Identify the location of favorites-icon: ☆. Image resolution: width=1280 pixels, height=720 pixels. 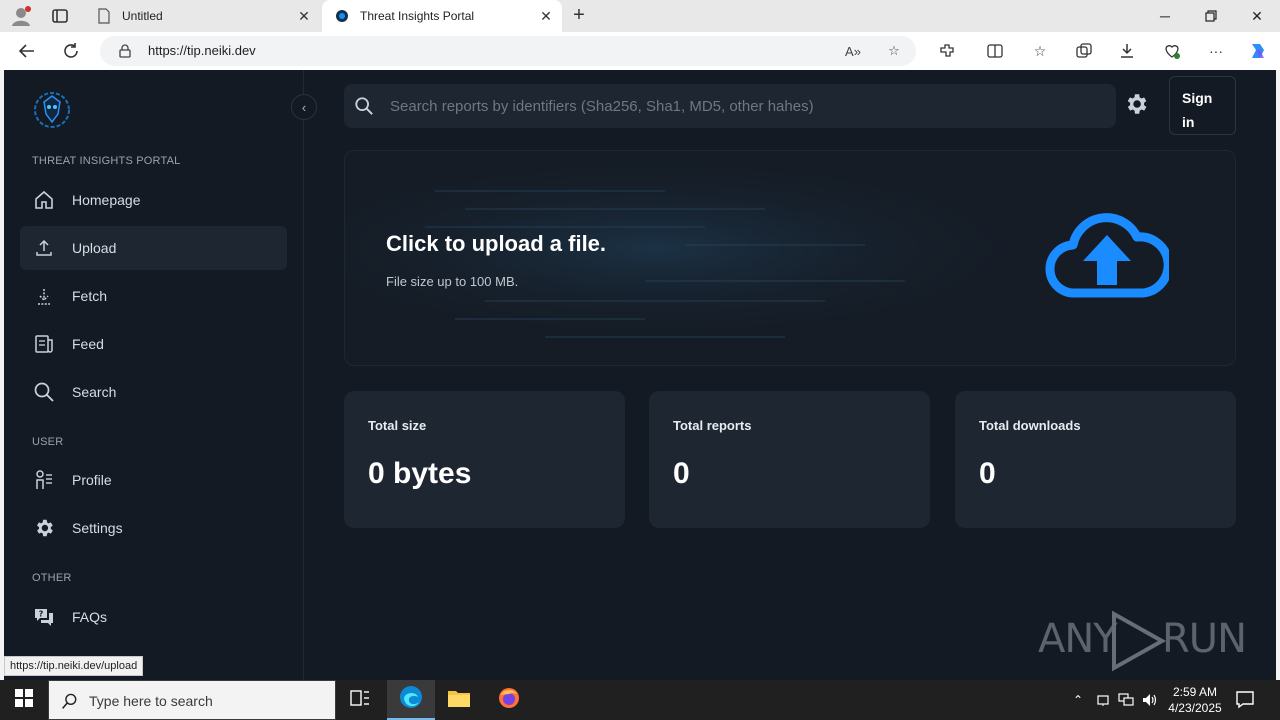
(1040, 51).